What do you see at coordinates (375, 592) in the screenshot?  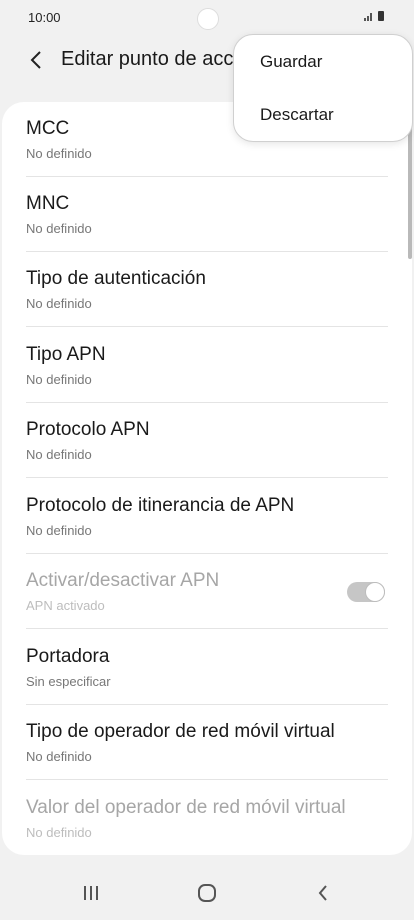 I see `toggle-knob` at bounding box center [375, 592].